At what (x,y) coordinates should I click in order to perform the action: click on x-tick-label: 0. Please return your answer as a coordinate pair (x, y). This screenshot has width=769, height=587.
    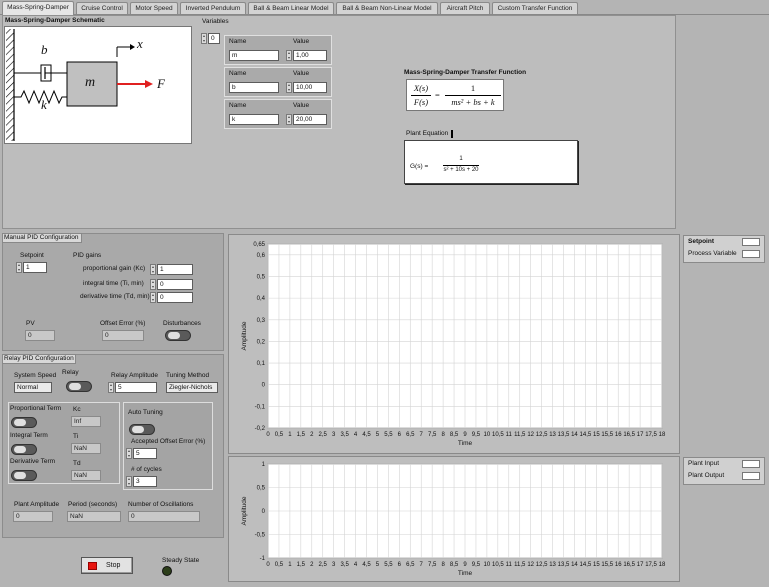
    Looking at the image, I should click on (268, 435).